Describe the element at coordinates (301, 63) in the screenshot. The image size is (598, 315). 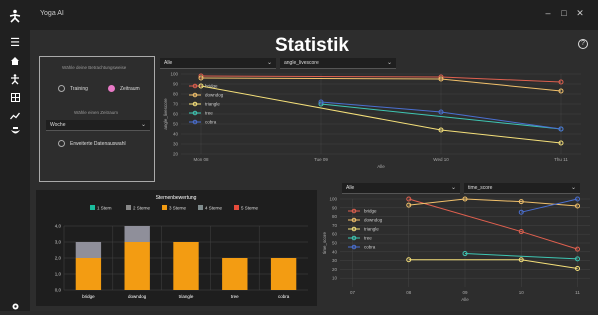
I see `chart1-metric-value: angle_livescore` at that location.